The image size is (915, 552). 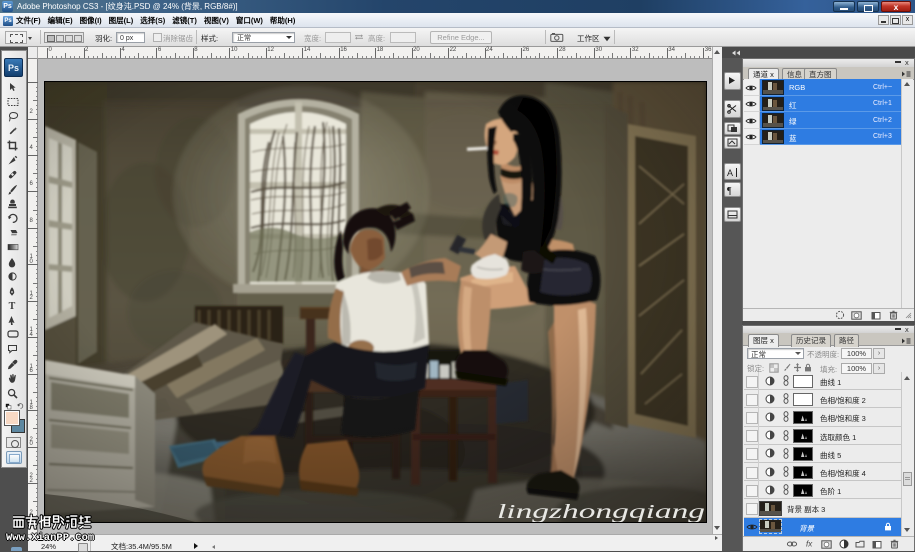 What do you see at coordinates (809, 544) in the screenshot?
I see `svg-text: fx` at bounding box center [809, 544].